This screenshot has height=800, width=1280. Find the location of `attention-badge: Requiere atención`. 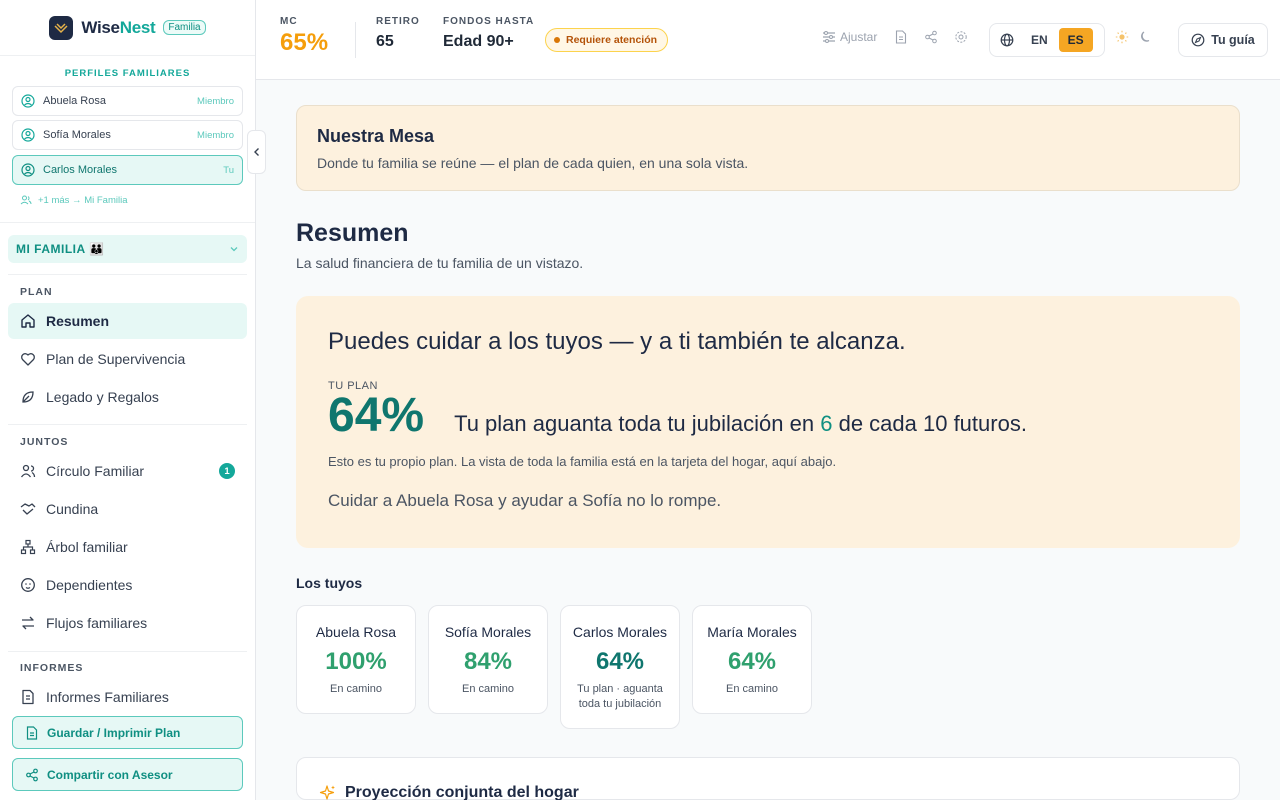

attention-badge: Requiere atención is located at coordinates (607, 40).